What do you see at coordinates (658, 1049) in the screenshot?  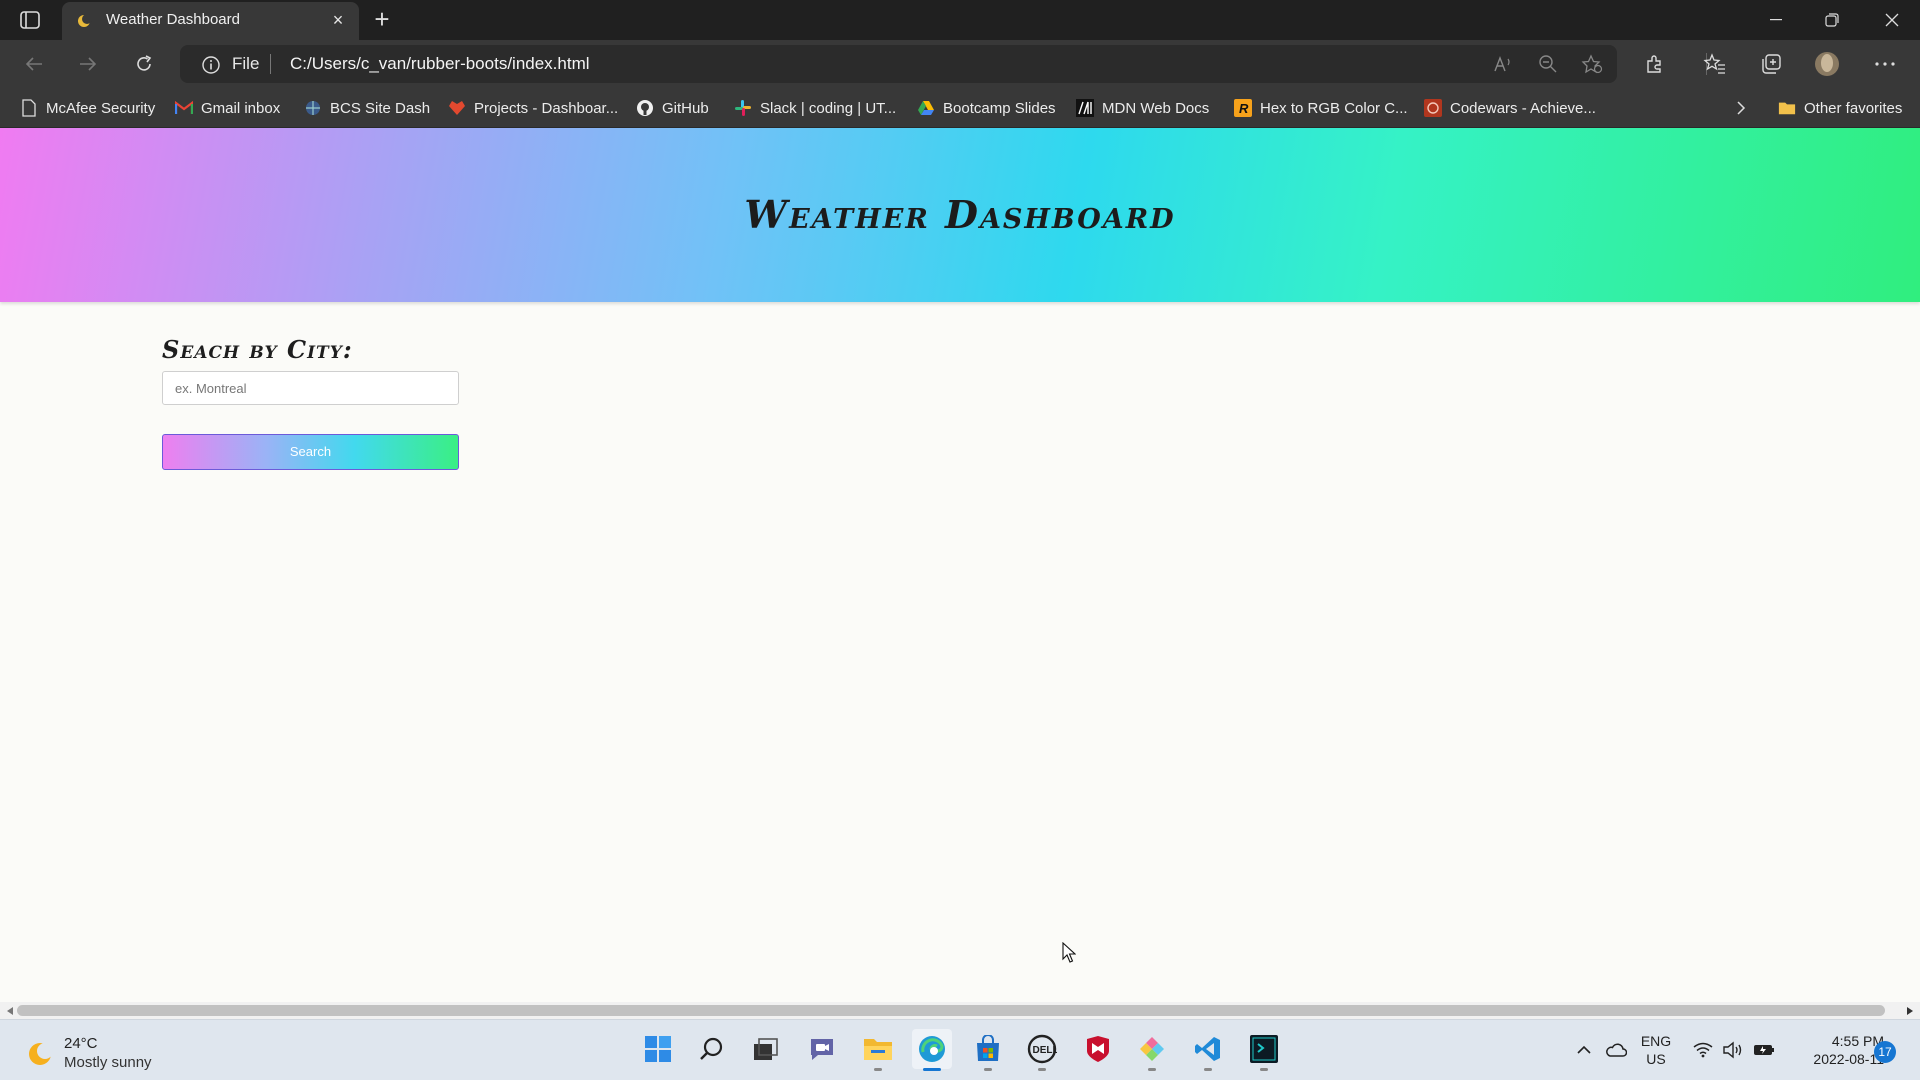 I see `start-button-icon` at bounding box center [658, 1049].